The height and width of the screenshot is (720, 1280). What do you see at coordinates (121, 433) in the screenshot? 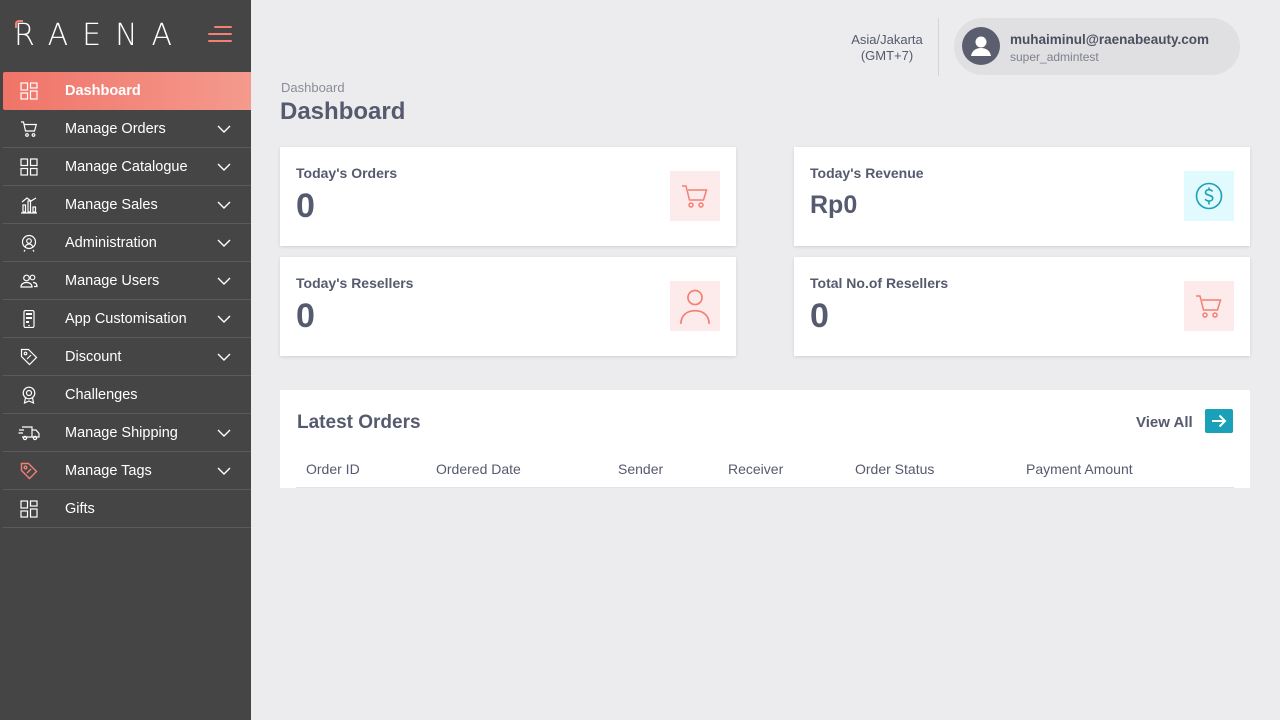
I see `sidebar-item-label: Manage Shipping` at bounding box center [121, 433].